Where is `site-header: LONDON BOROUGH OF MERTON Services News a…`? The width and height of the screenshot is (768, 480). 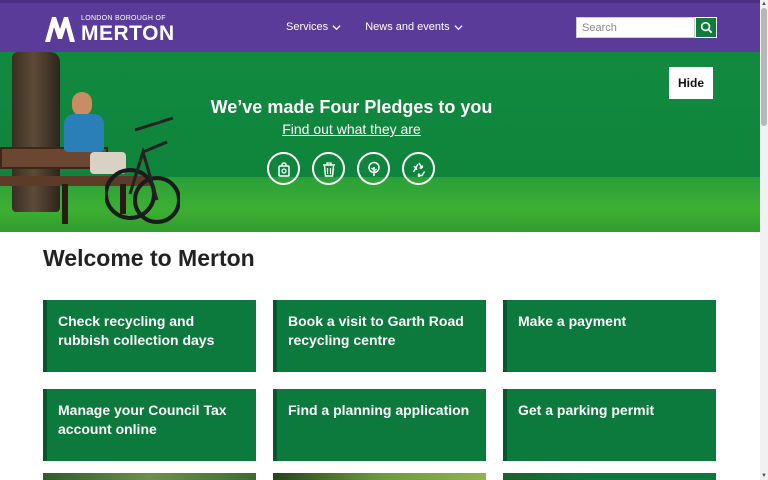
site-header: LONDON BOROUGH OF MERTON Services News a… is located at coordinates (380, 26).